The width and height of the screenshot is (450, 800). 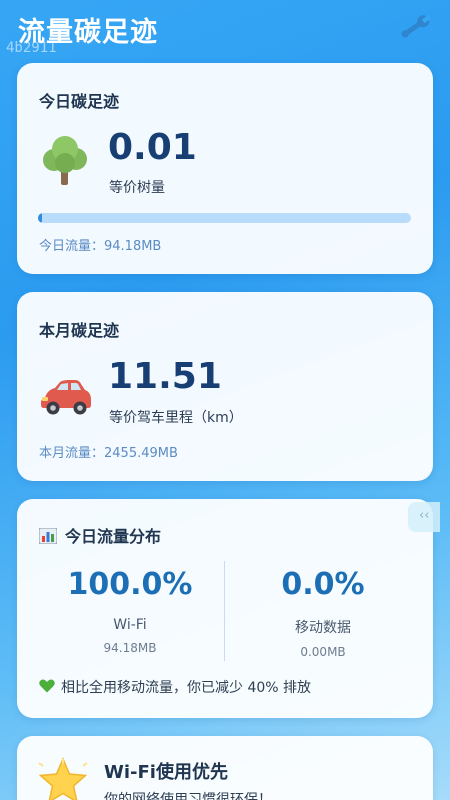 What do you see at coordinates (48, 536) in the screenshot?
I see `bar-chart-icon` at bounding box center [48, 536].